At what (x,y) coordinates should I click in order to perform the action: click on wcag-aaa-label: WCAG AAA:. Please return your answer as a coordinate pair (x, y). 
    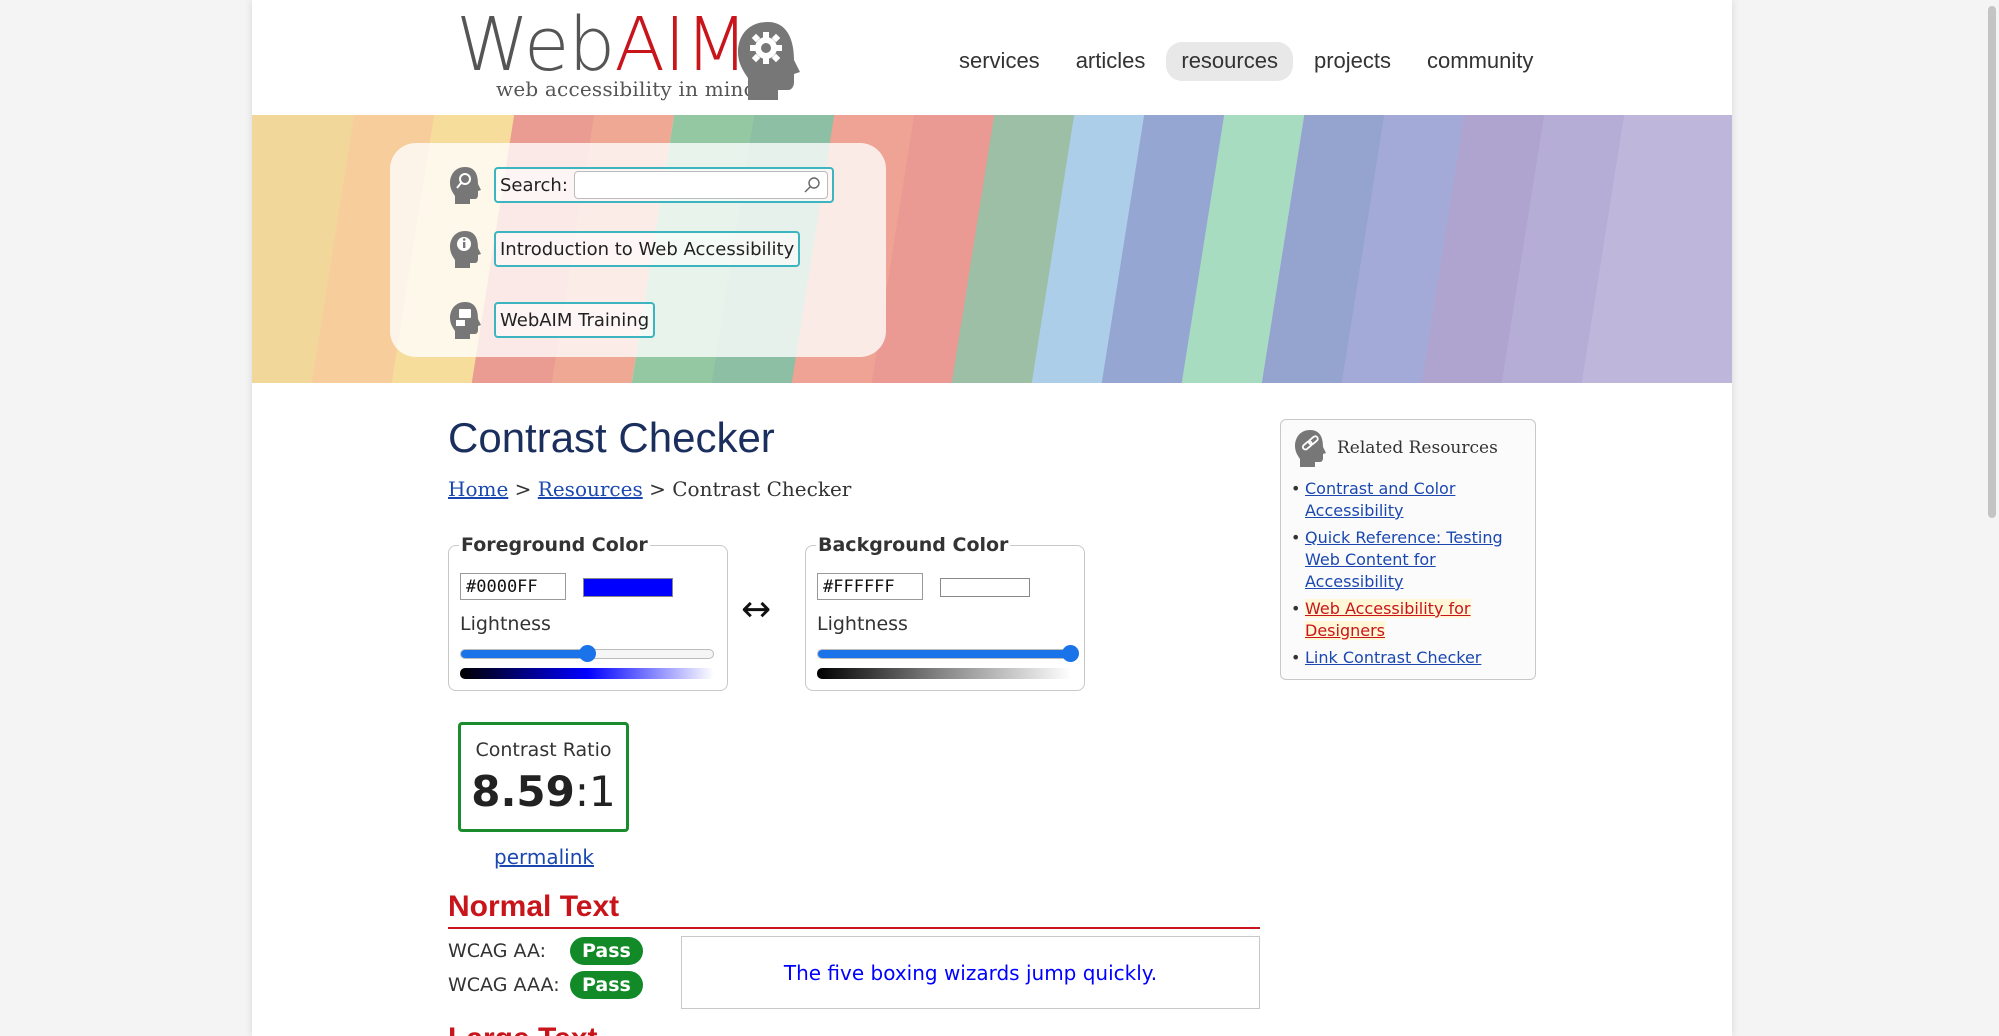
    Looking at the image, I should click on (504, 985).